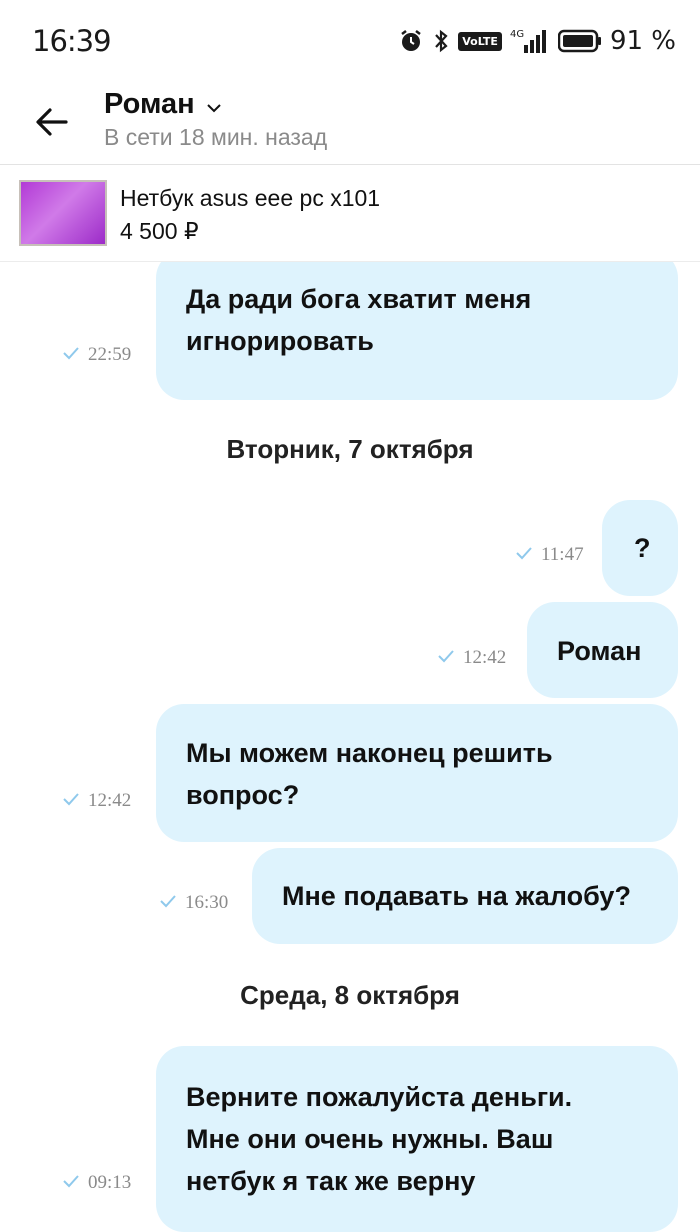 This screenshot has width=700, height=1232. What do you see at coordinates (579, 41) in the screenshot?
I see `battery-icon` at bounding box center [579, 41].